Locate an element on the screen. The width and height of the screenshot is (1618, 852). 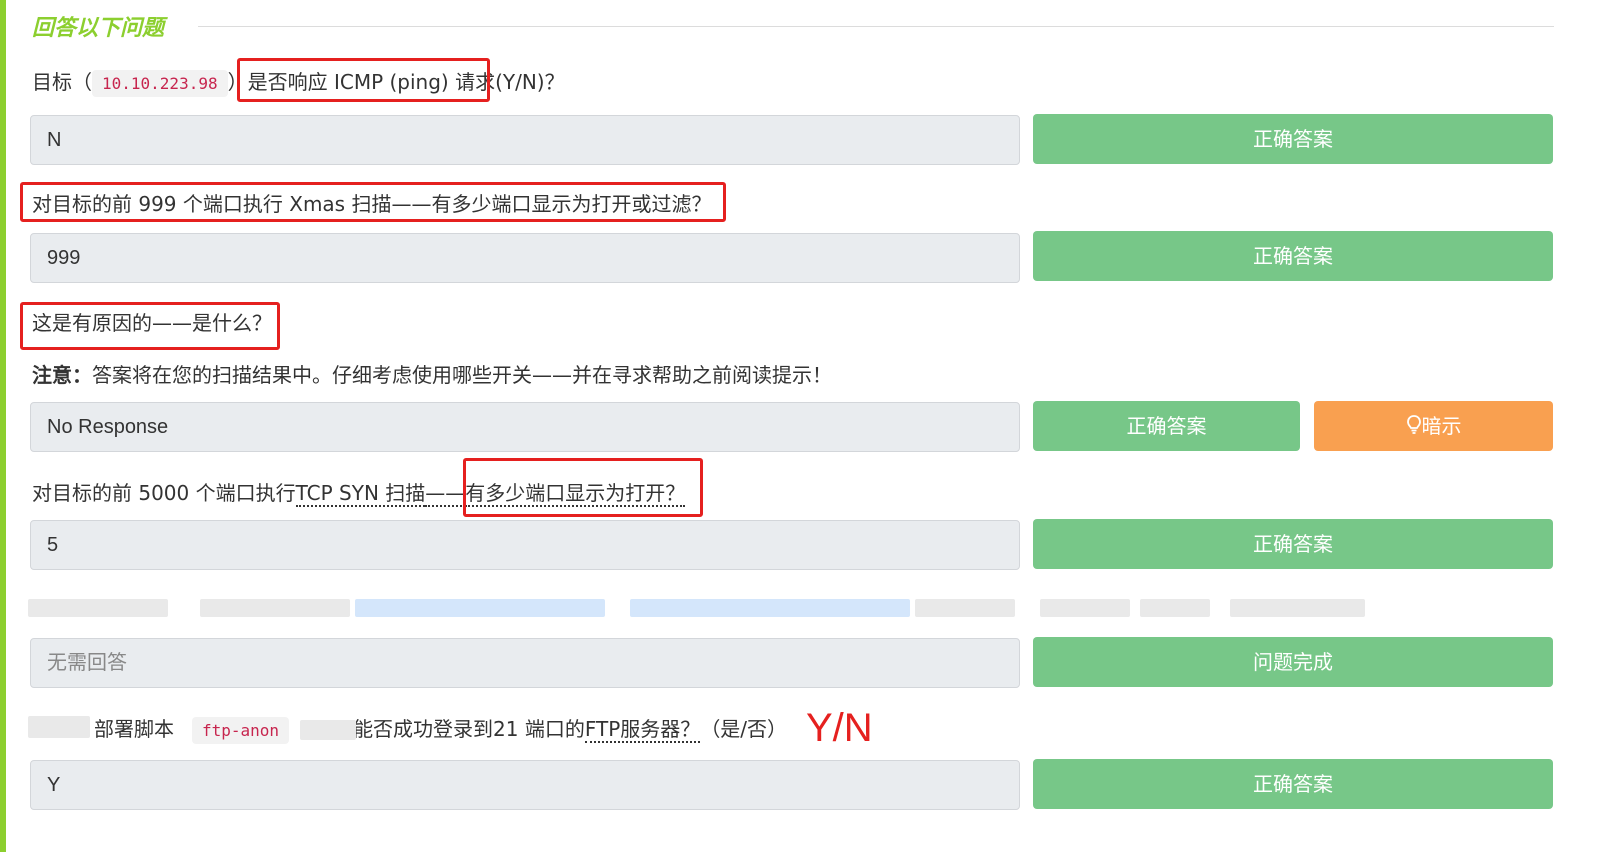
answer-field-3: No Response is located at coordinates (525, 427).